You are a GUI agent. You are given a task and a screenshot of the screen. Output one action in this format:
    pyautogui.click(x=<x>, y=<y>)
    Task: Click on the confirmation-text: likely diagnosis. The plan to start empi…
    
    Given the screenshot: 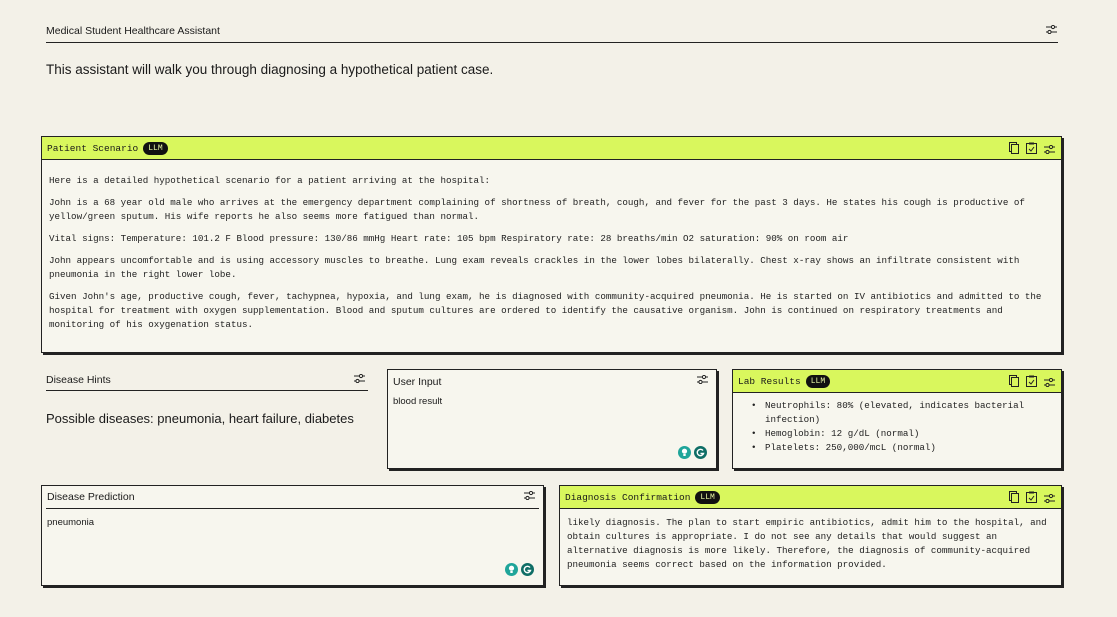 What is the action you would take?
    pyautogui.click(x=807, y=543)
    